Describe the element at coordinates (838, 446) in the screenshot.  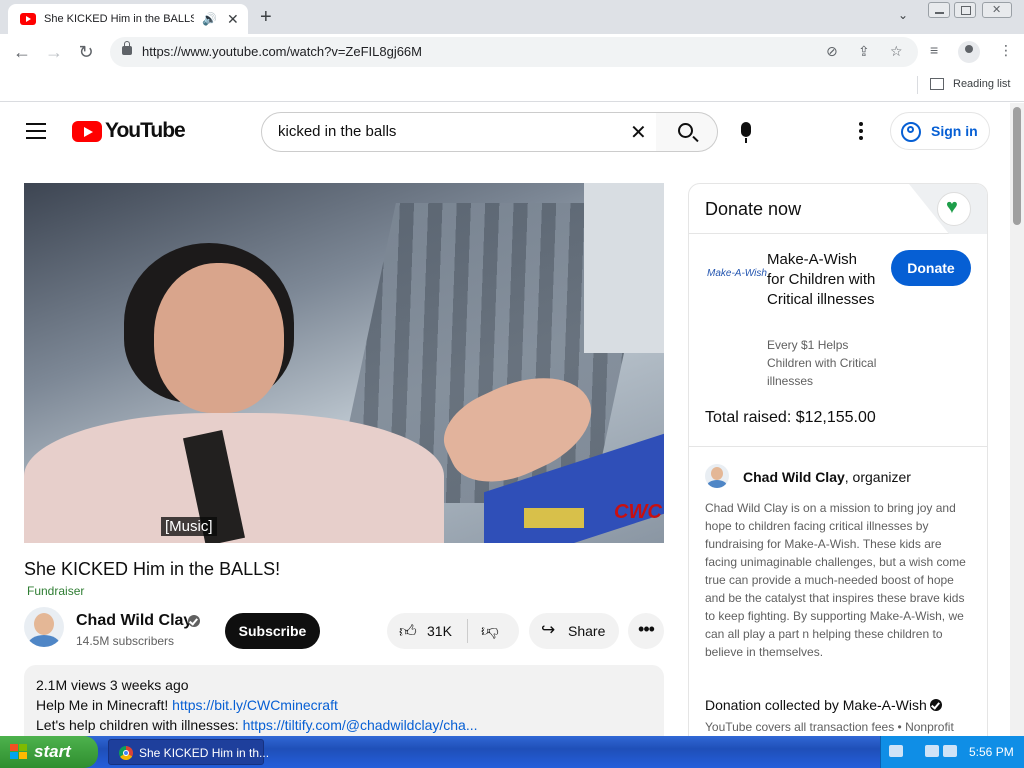
I see `donate-panel-divider` at that location.